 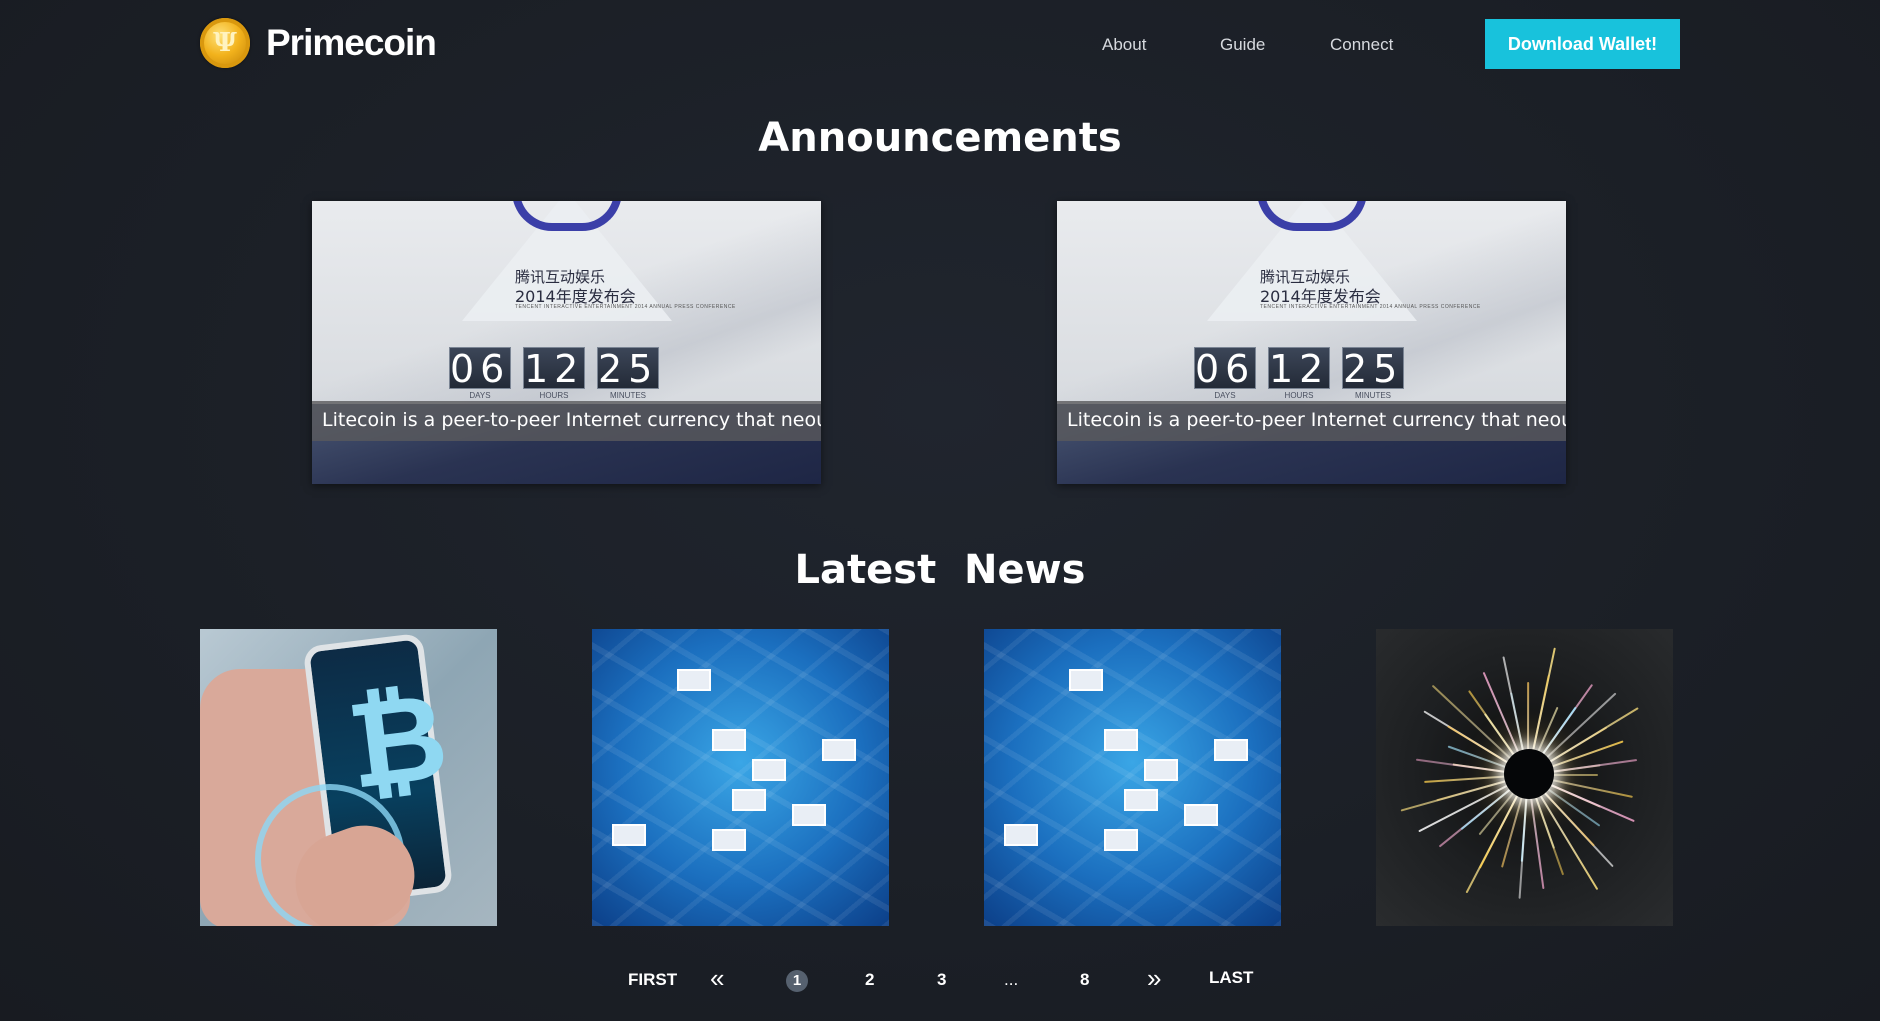 I want to click on latest-news-title: Latest News, so click(x=940, y=570).